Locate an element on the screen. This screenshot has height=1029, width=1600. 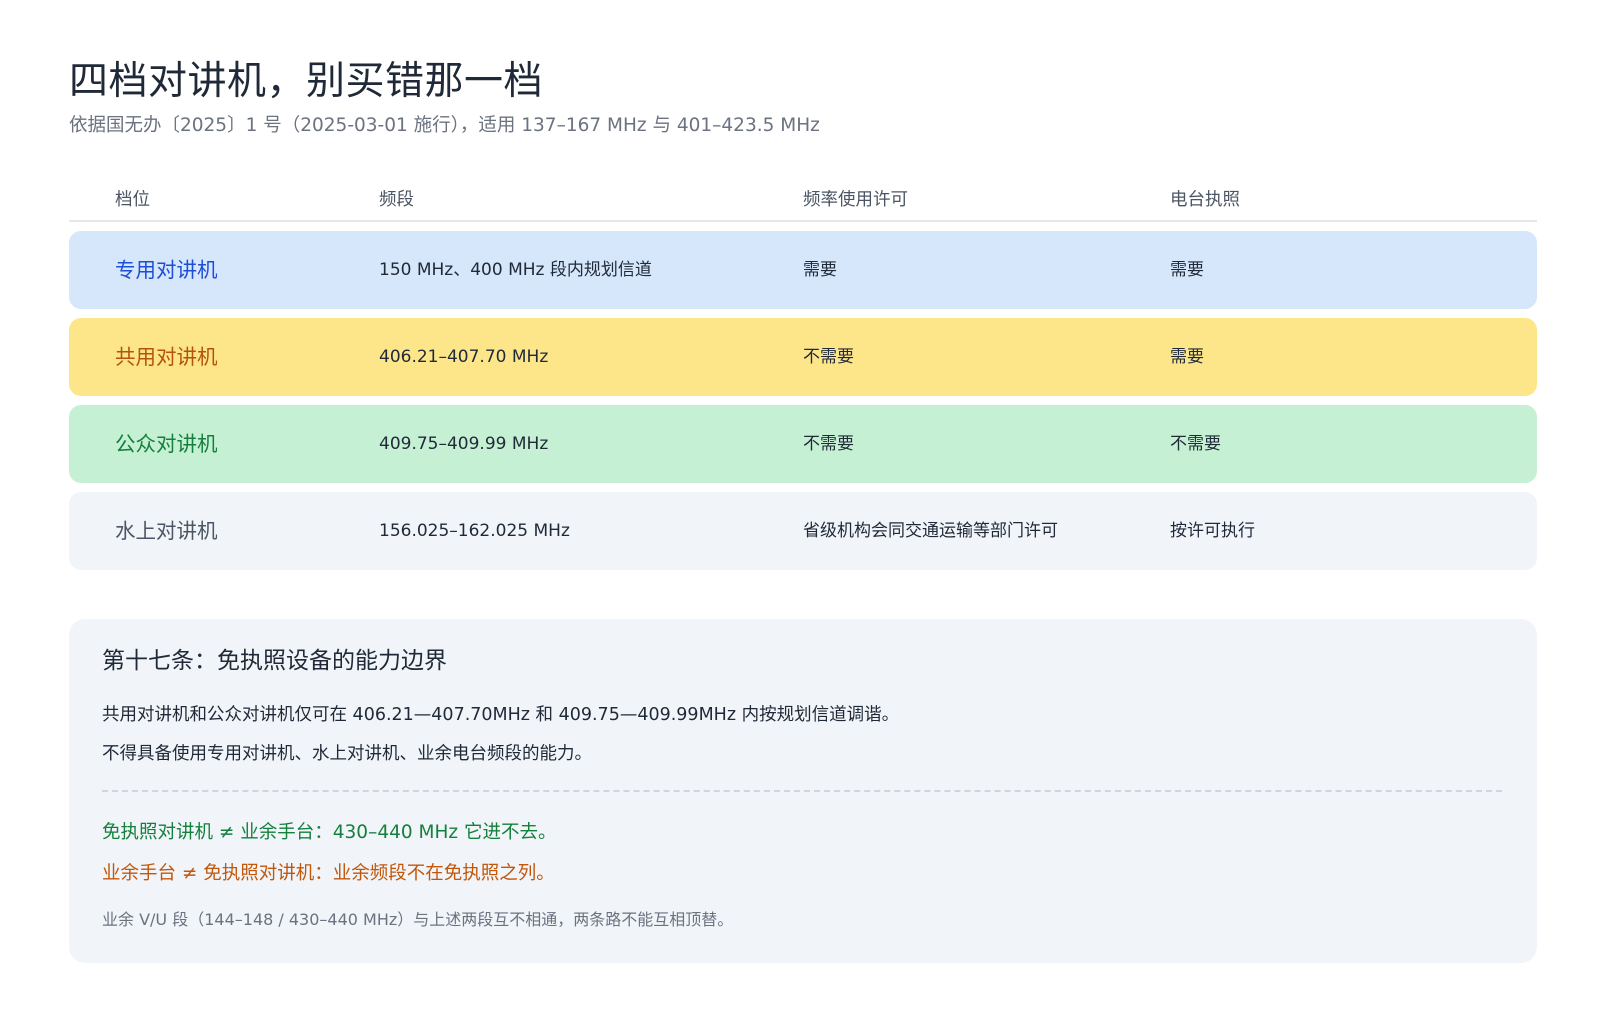
tier-name: 共用对讲机 is located at coordinates (166, 357).